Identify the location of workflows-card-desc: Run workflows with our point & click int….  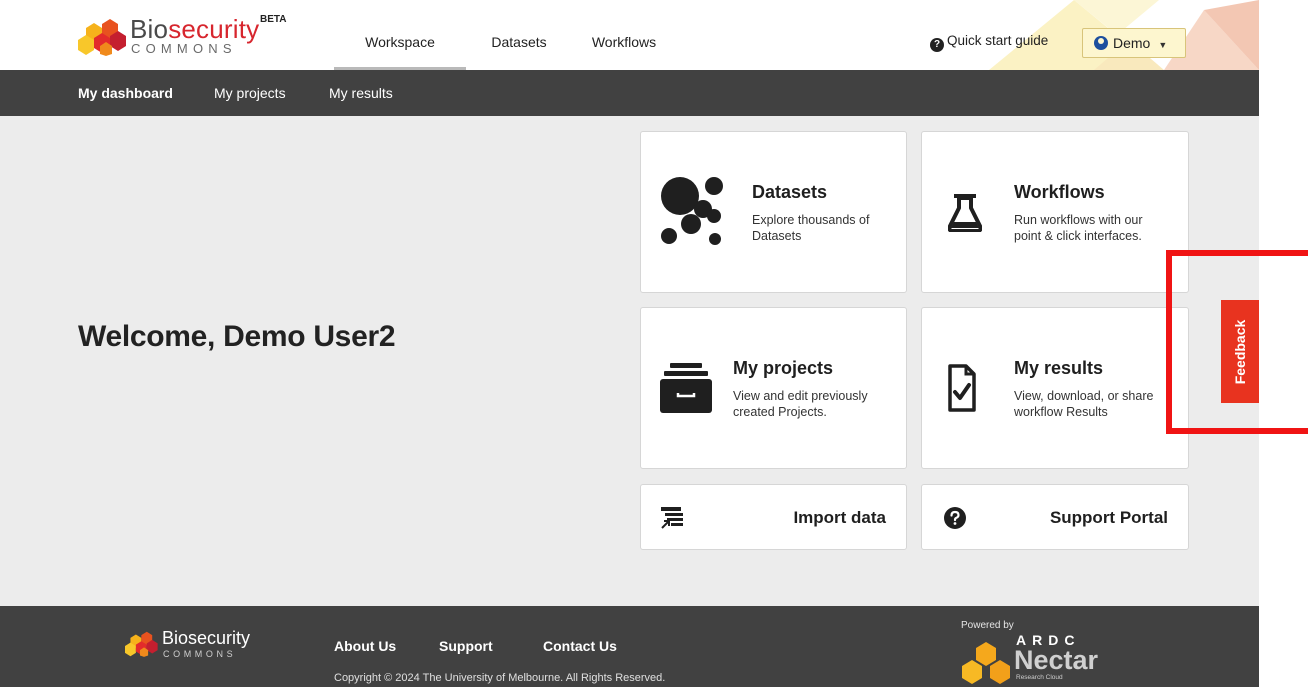
(1078, 228).